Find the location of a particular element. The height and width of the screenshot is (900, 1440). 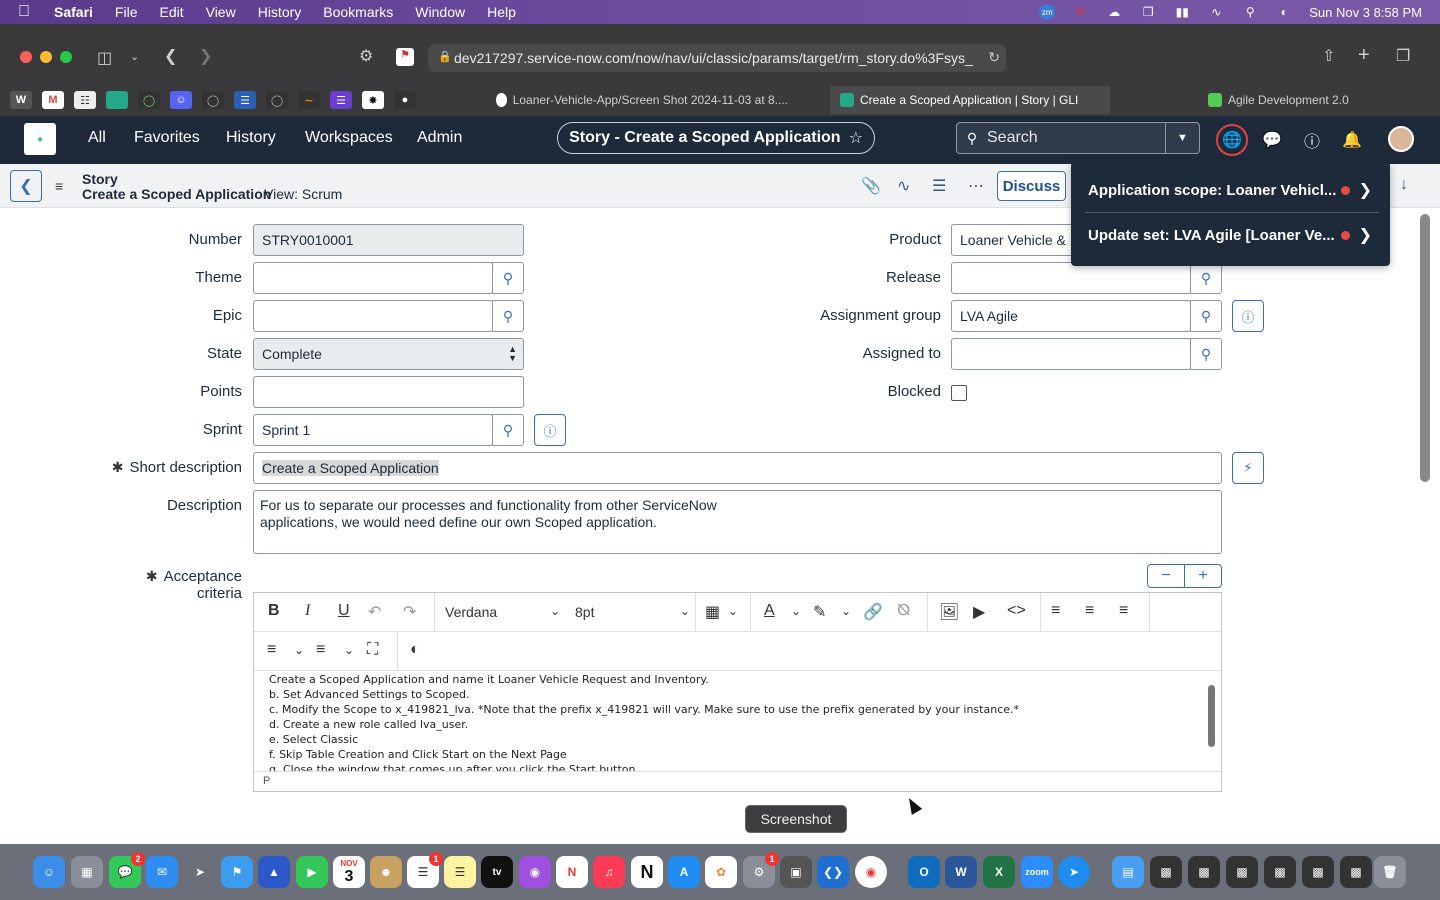

sidebar-toggle-icon: ◫ is located at coordinates (104, 58).